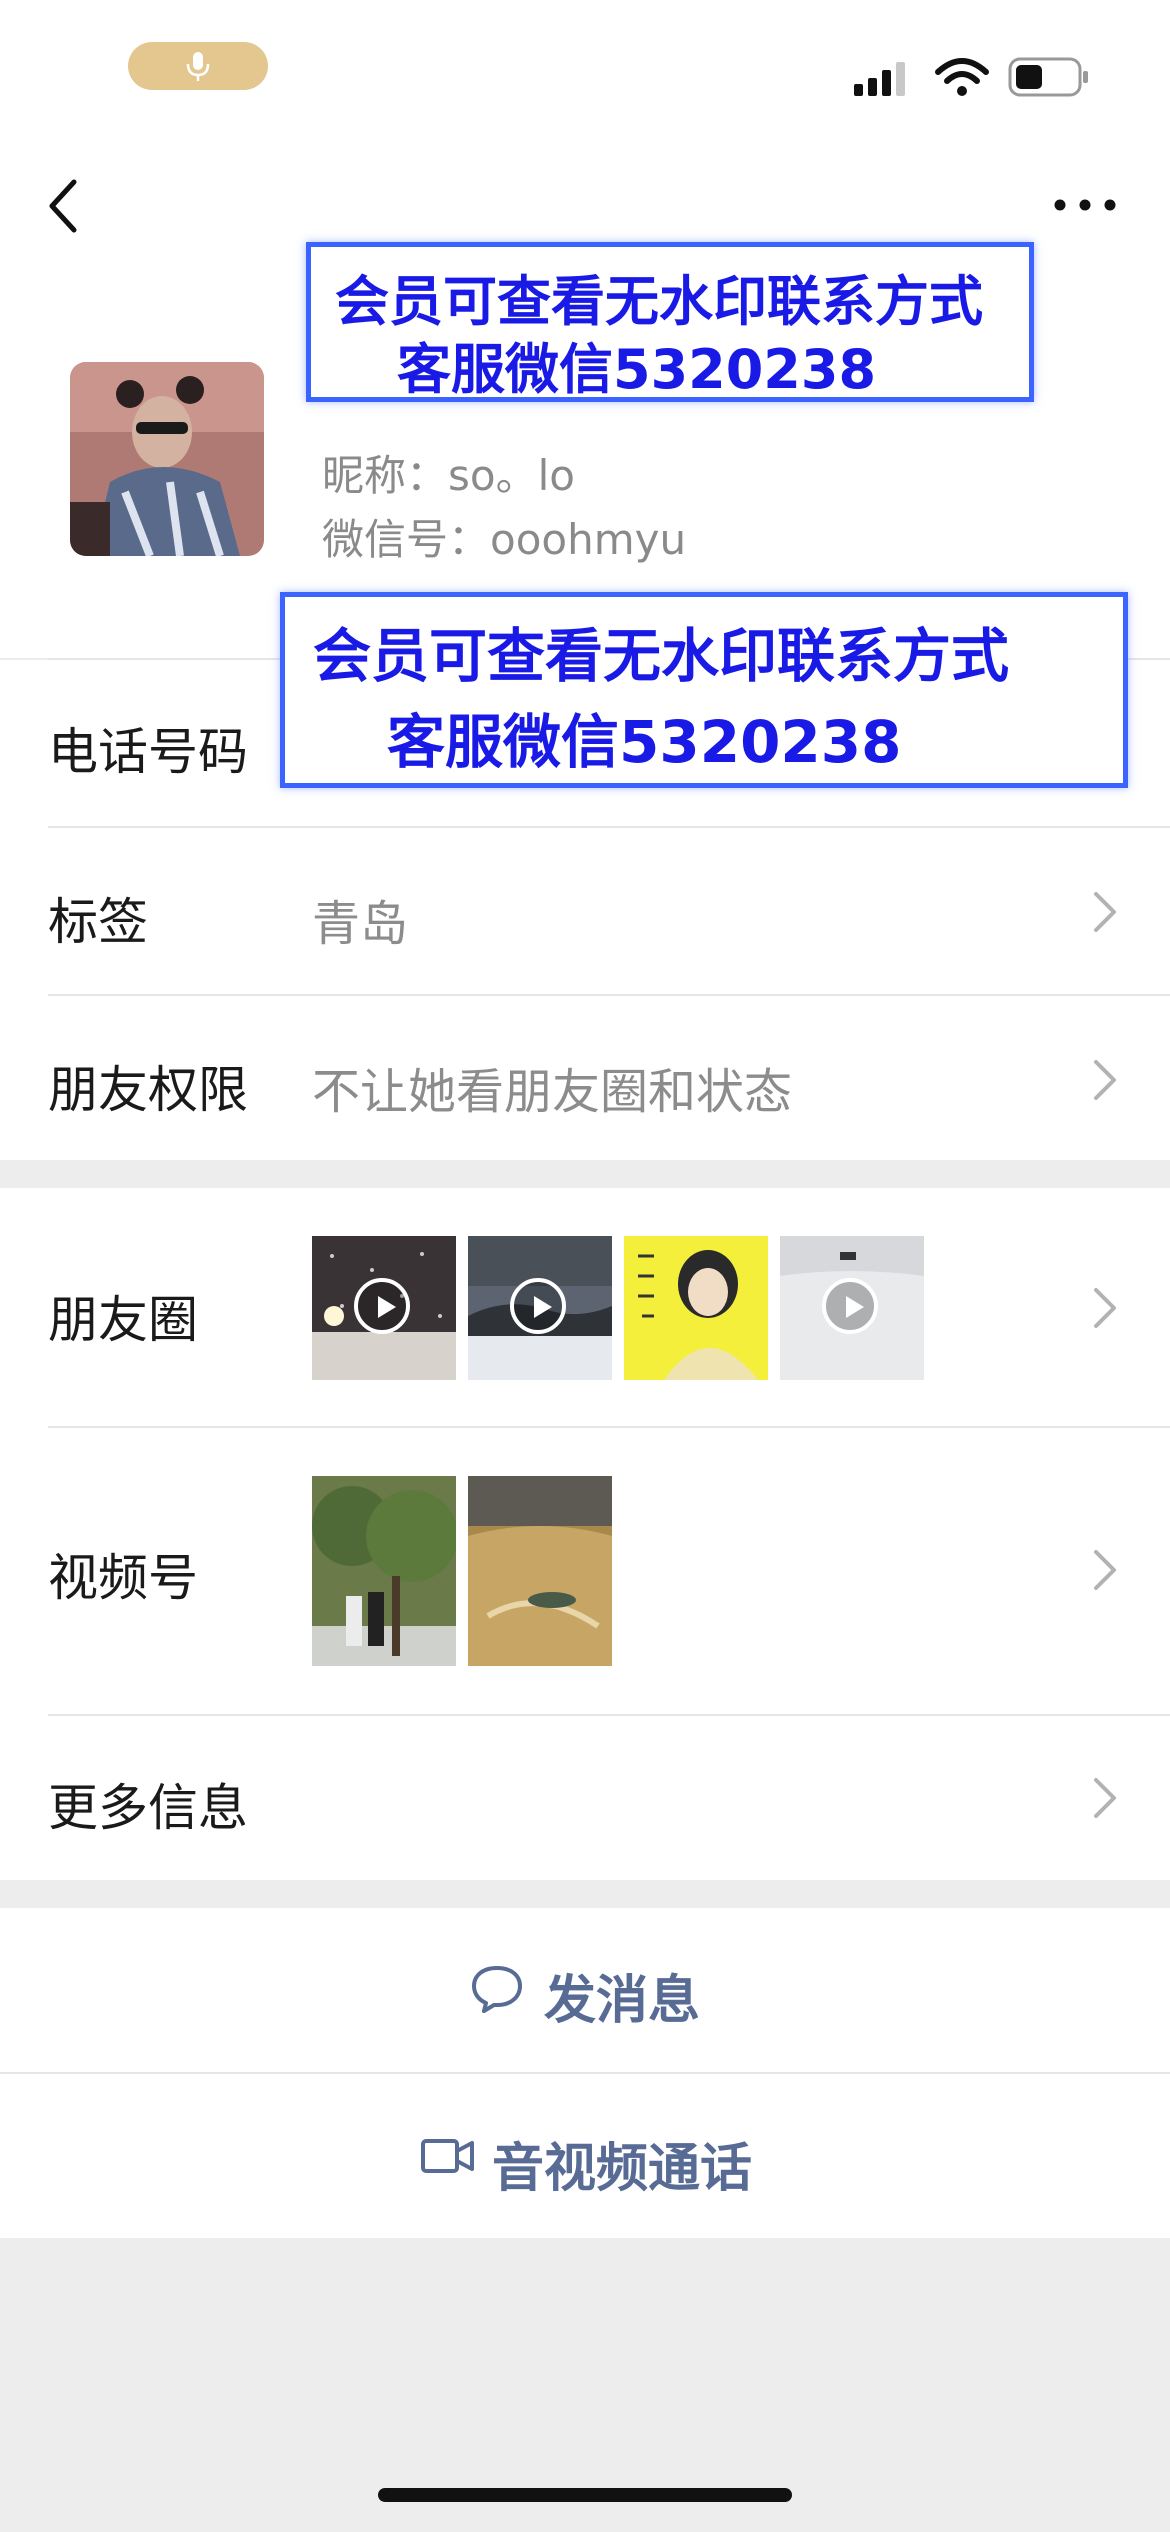  What do you see at coordinates (167, 459) in the screenshot?
I see `avatar` at bounding box center [167, 459].